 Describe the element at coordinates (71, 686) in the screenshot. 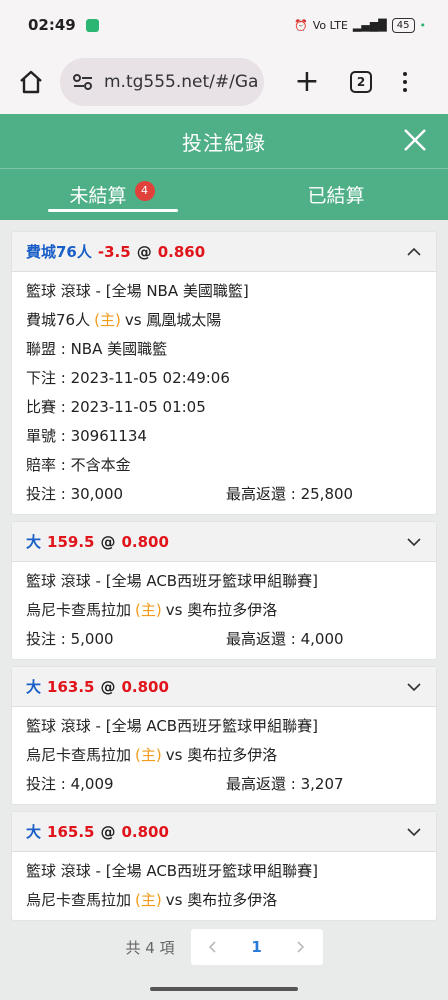

I see `bet-line: 163.5` at that location.